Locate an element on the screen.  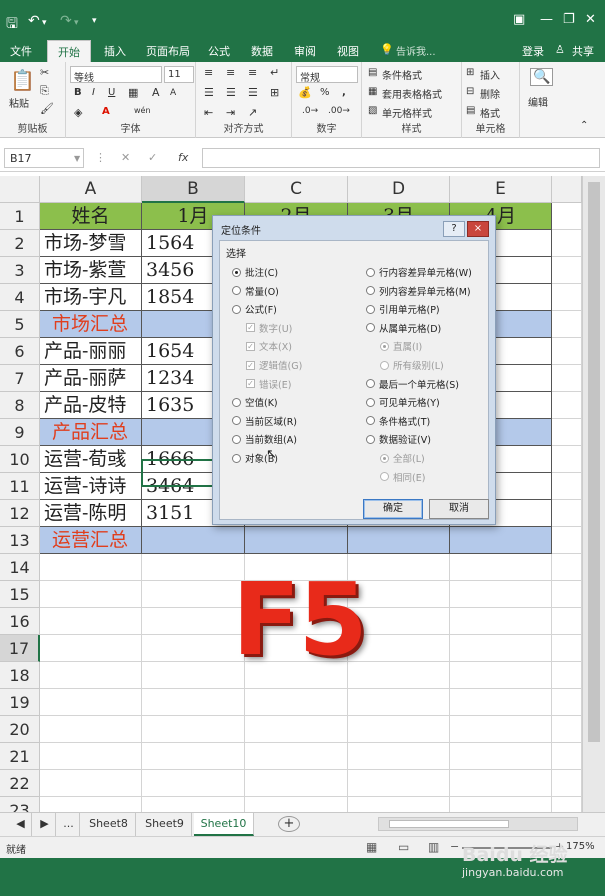
row-header-20: 20 is located at coordinates (20, 729).